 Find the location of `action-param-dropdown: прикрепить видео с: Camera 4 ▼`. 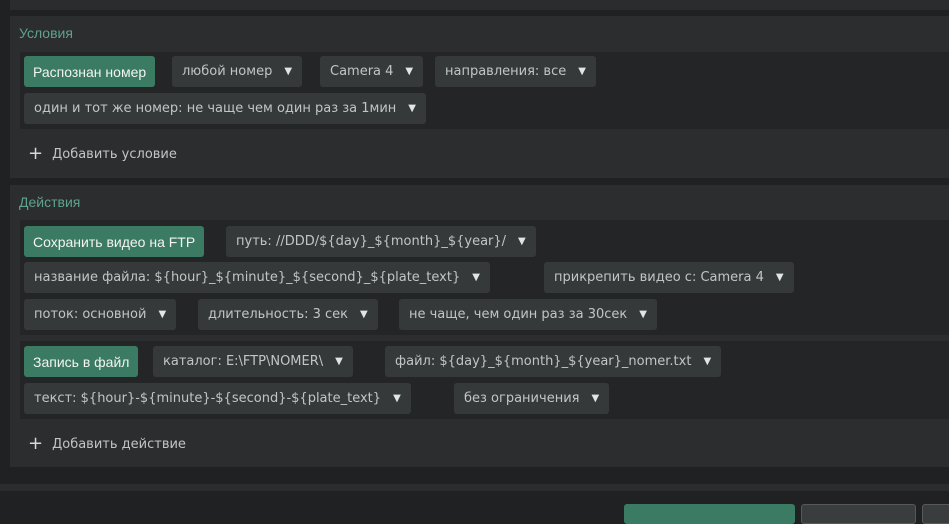

action-param-dropdown: прикрепить видео с: Camera 4 ▼ is located at coordinates (669, 277).